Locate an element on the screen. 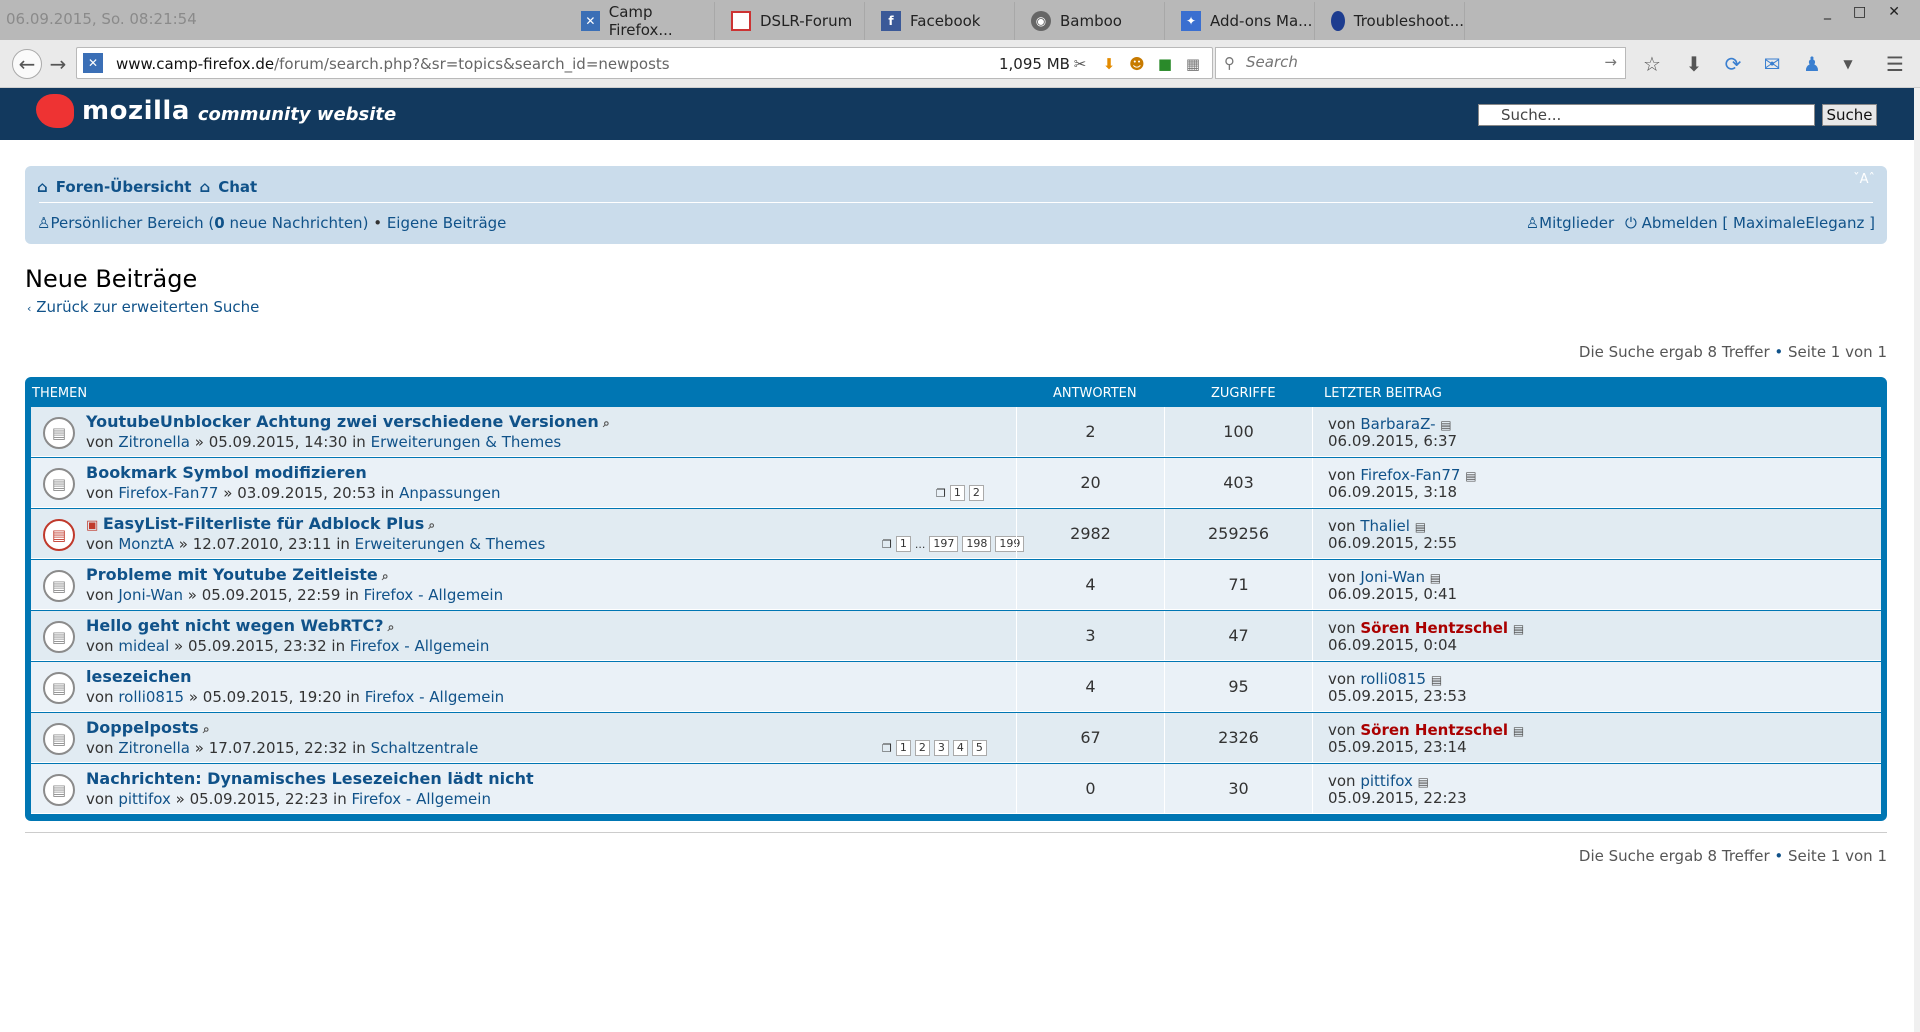 The width and height of the screenshot is (1920, 1032). topic-forum-link: Anpassungen is located at coordinates (449, 493).